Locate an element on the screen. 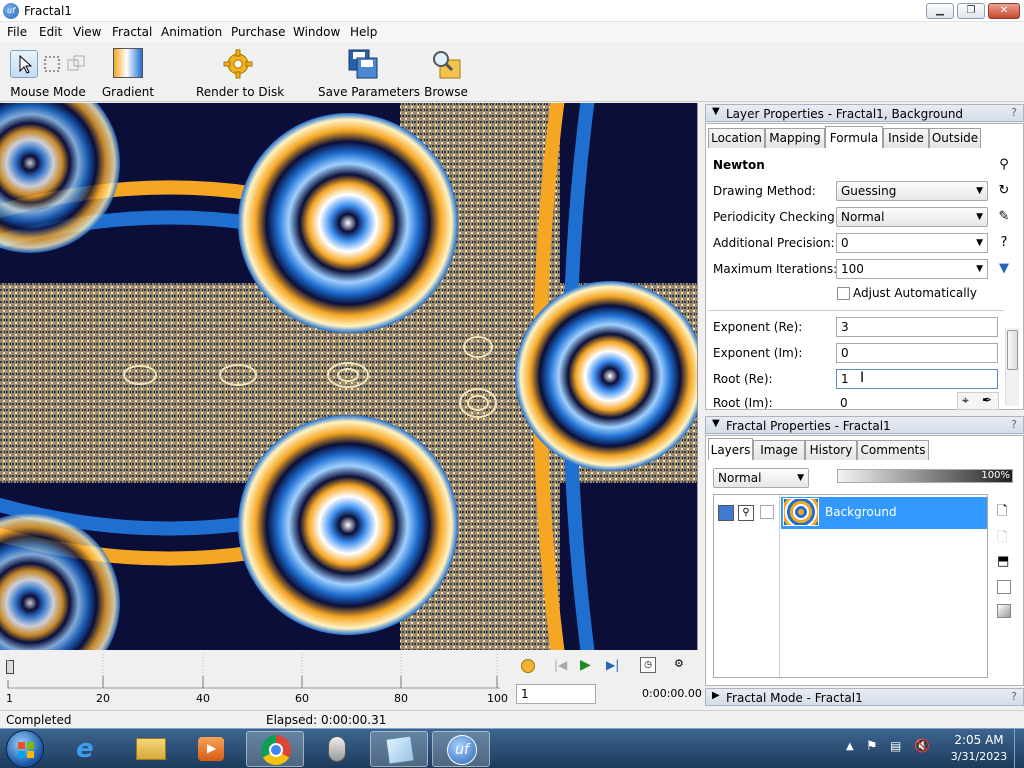 This screenshot has width=1024, height=768. close-button: ✕ is located at coordinates (1004, 11).